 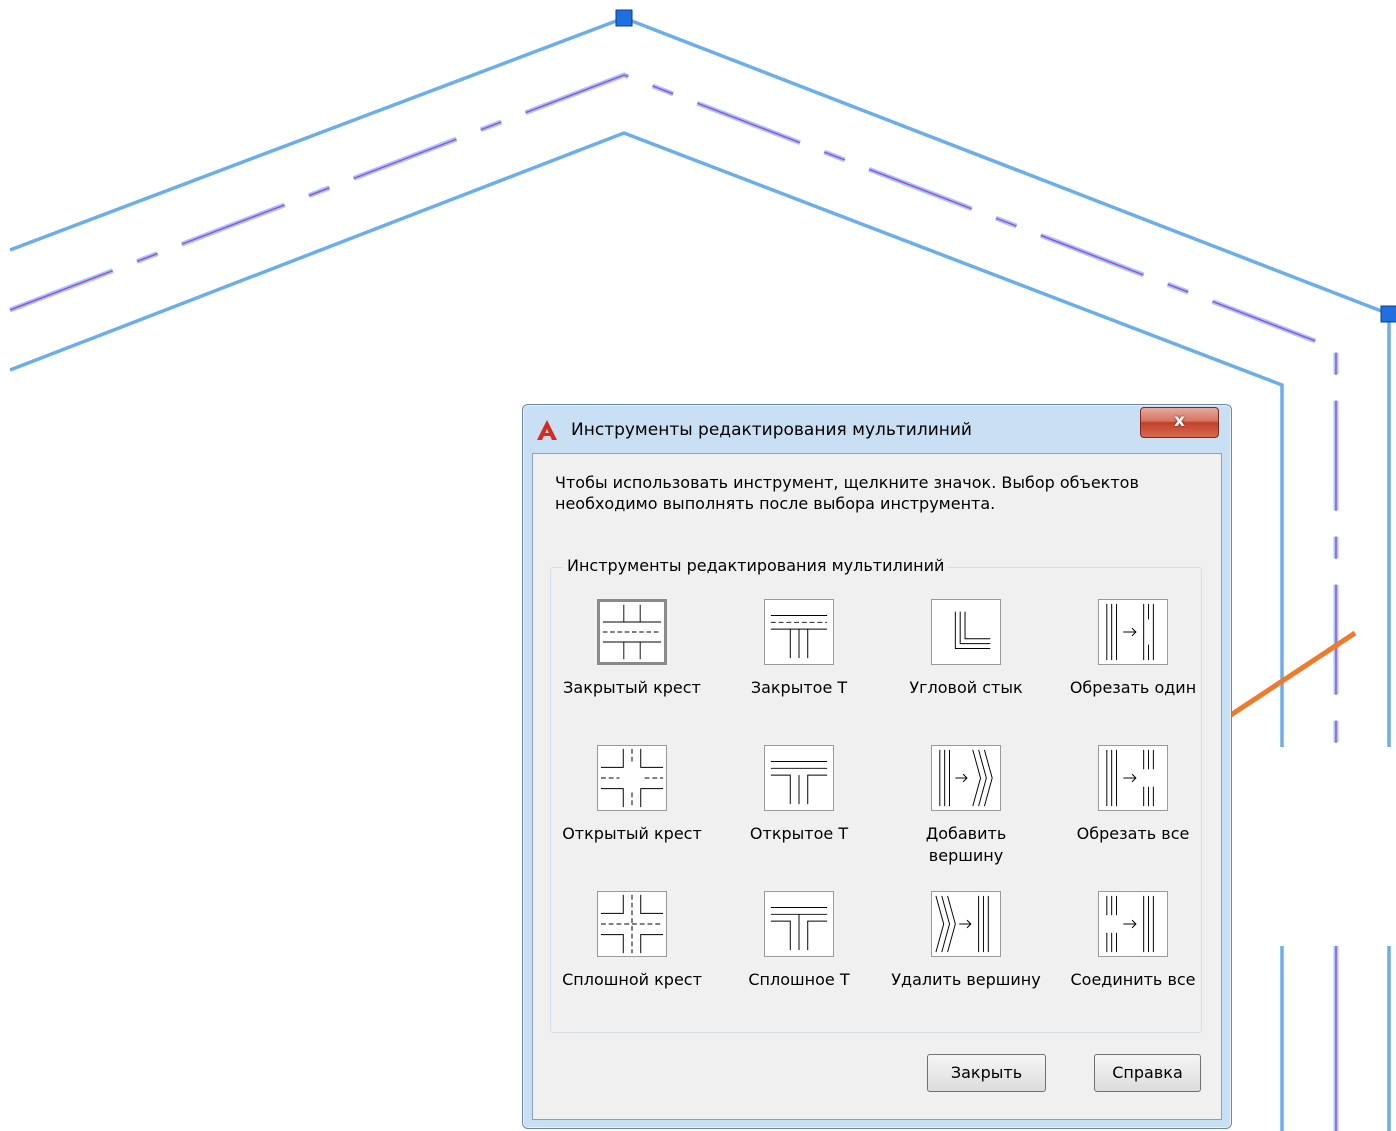 I want to click on grip-vertex-right, so click(x=1388, y=314).